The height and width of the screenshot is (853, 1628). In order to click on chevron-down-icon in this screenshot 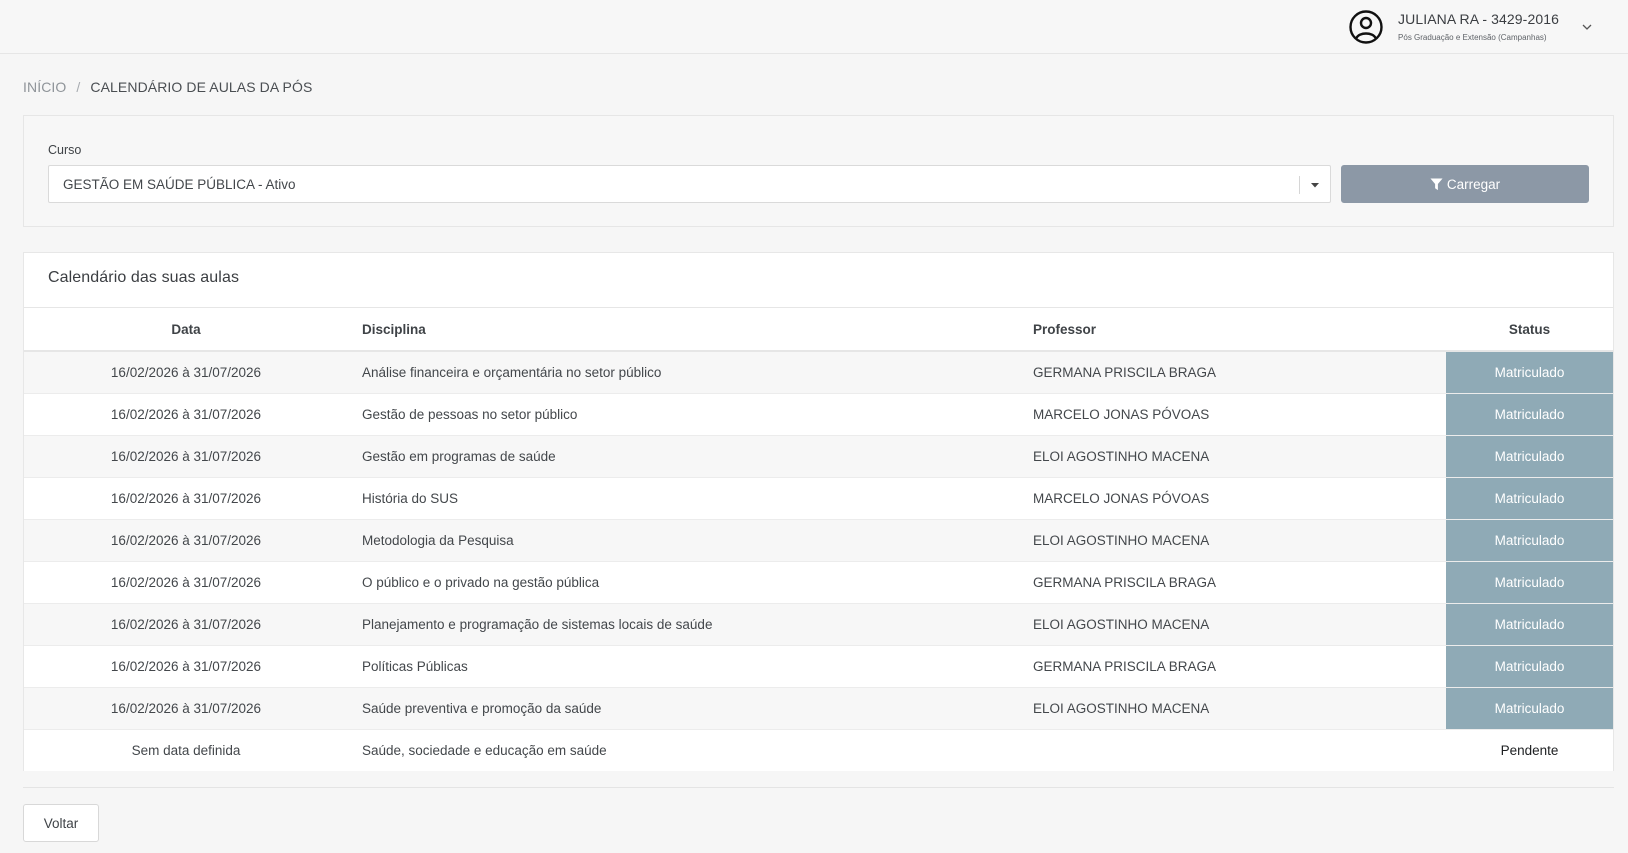, I will do `click(1587, 27)`.